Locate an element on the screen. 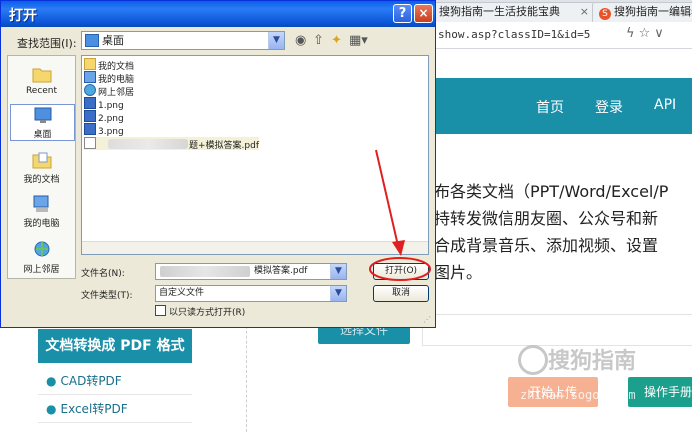 Image resolution: width=692 pixels, height=432 pixels. nav-home: 首页 is located at coordinates (550, 107).